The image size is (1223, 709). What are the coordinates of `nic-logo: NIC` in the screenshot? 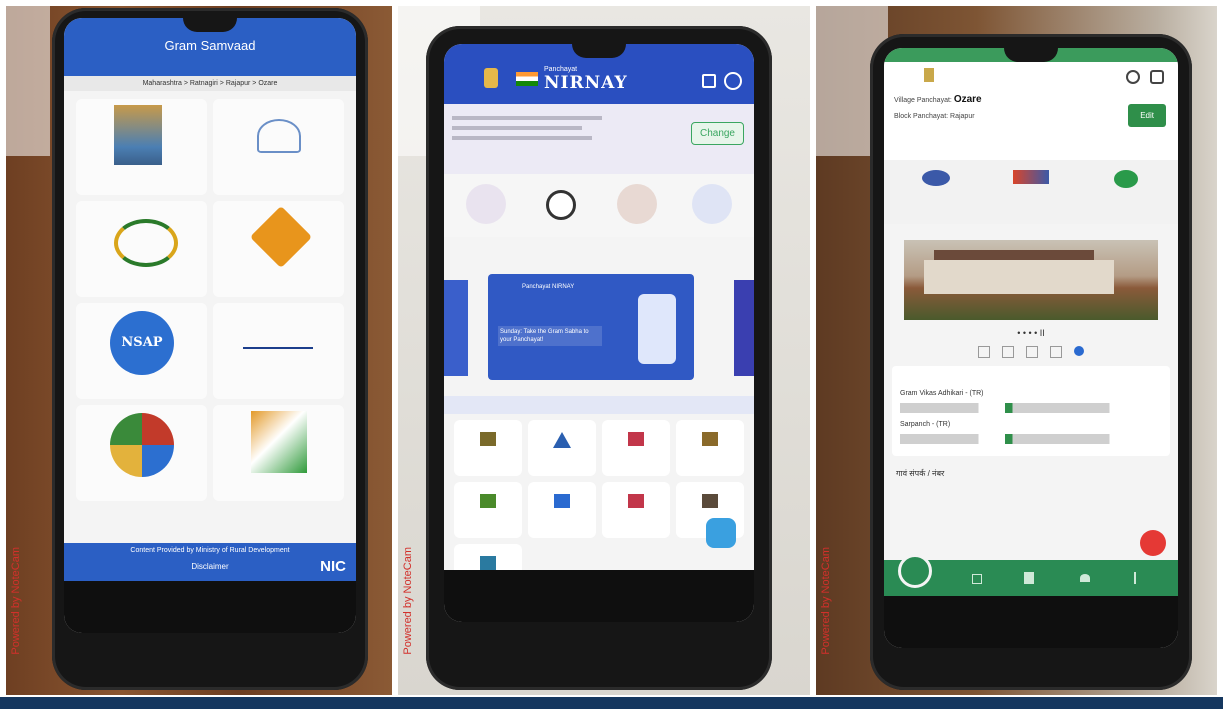 It's located at (333, 566).